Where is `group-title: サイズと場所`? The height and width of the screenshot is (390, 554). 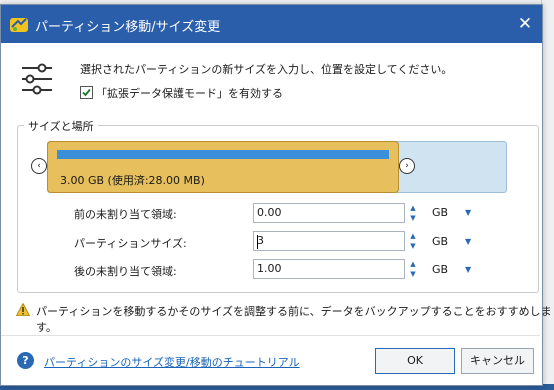
group-title: サイズと場所 is located at coordinates (61, 126).